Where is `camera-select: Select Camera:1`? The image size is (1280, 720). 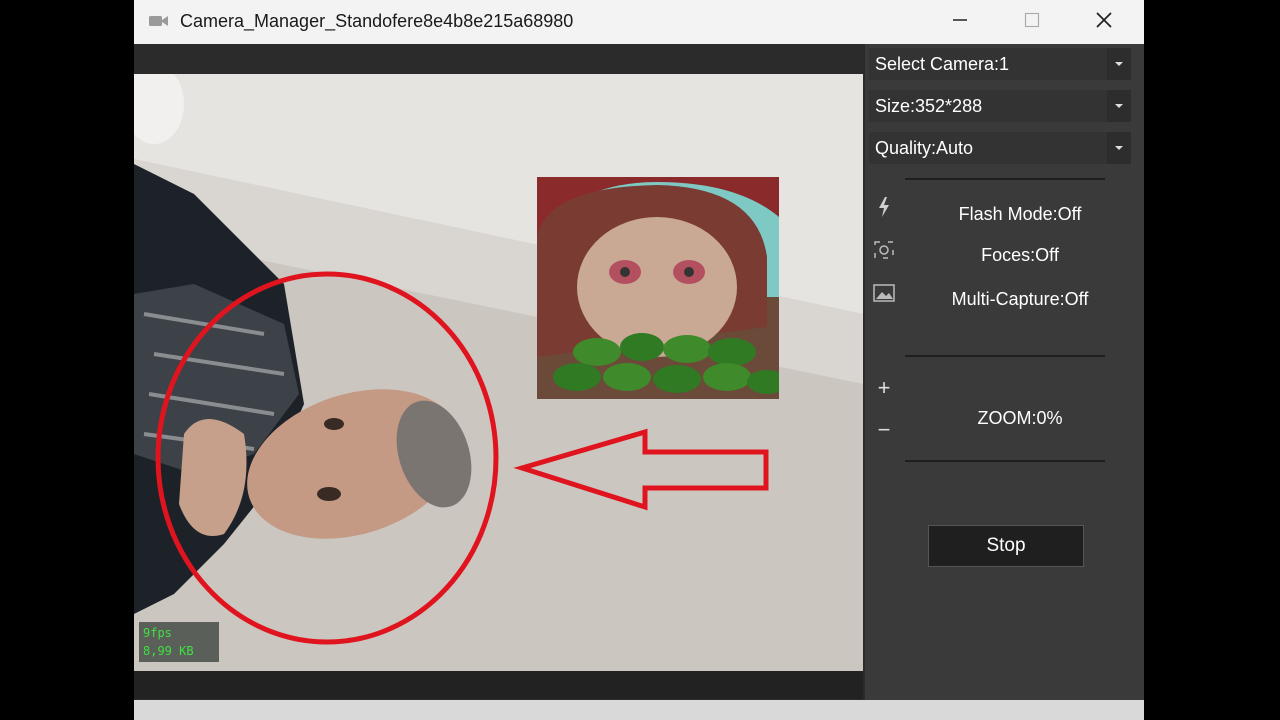 camera-select: Select Camera:1 is located at coordinates (1000, 64).